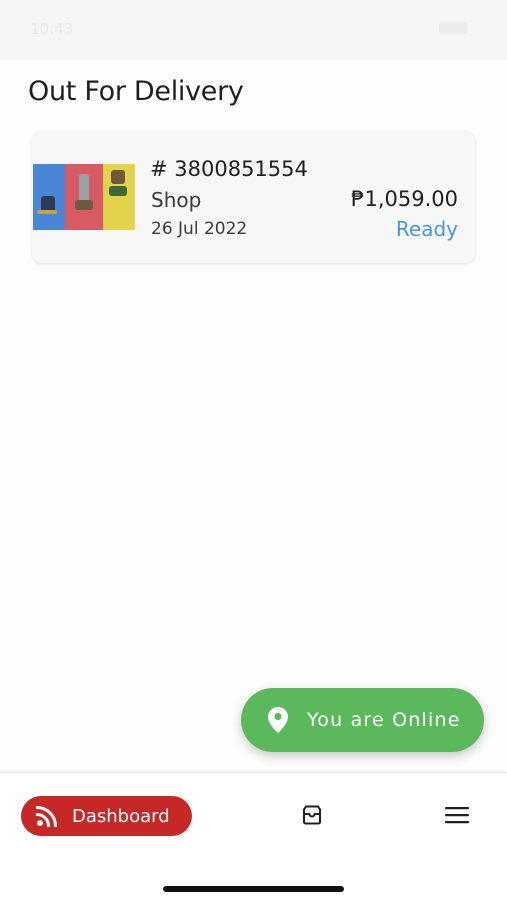 The image size is (507, 901). Describe the element at coordinates (47, 816) in the screenshot. I see `rss-feed-icon` at that location.